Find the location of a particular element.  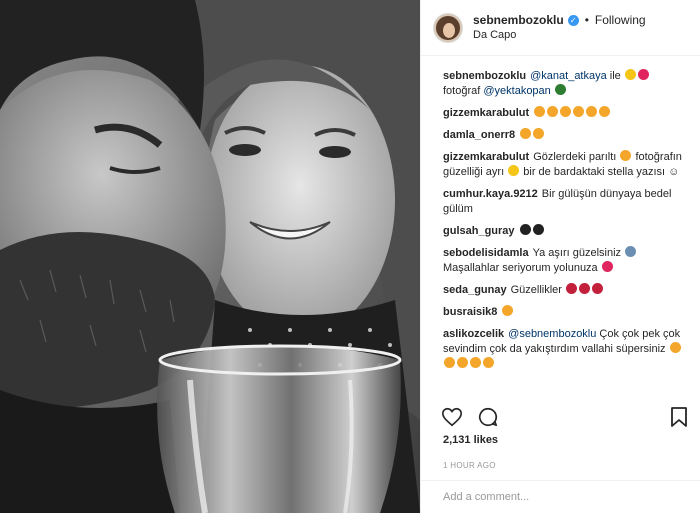

comment-username: gulsah_guray is located at coordinates (479, 231).